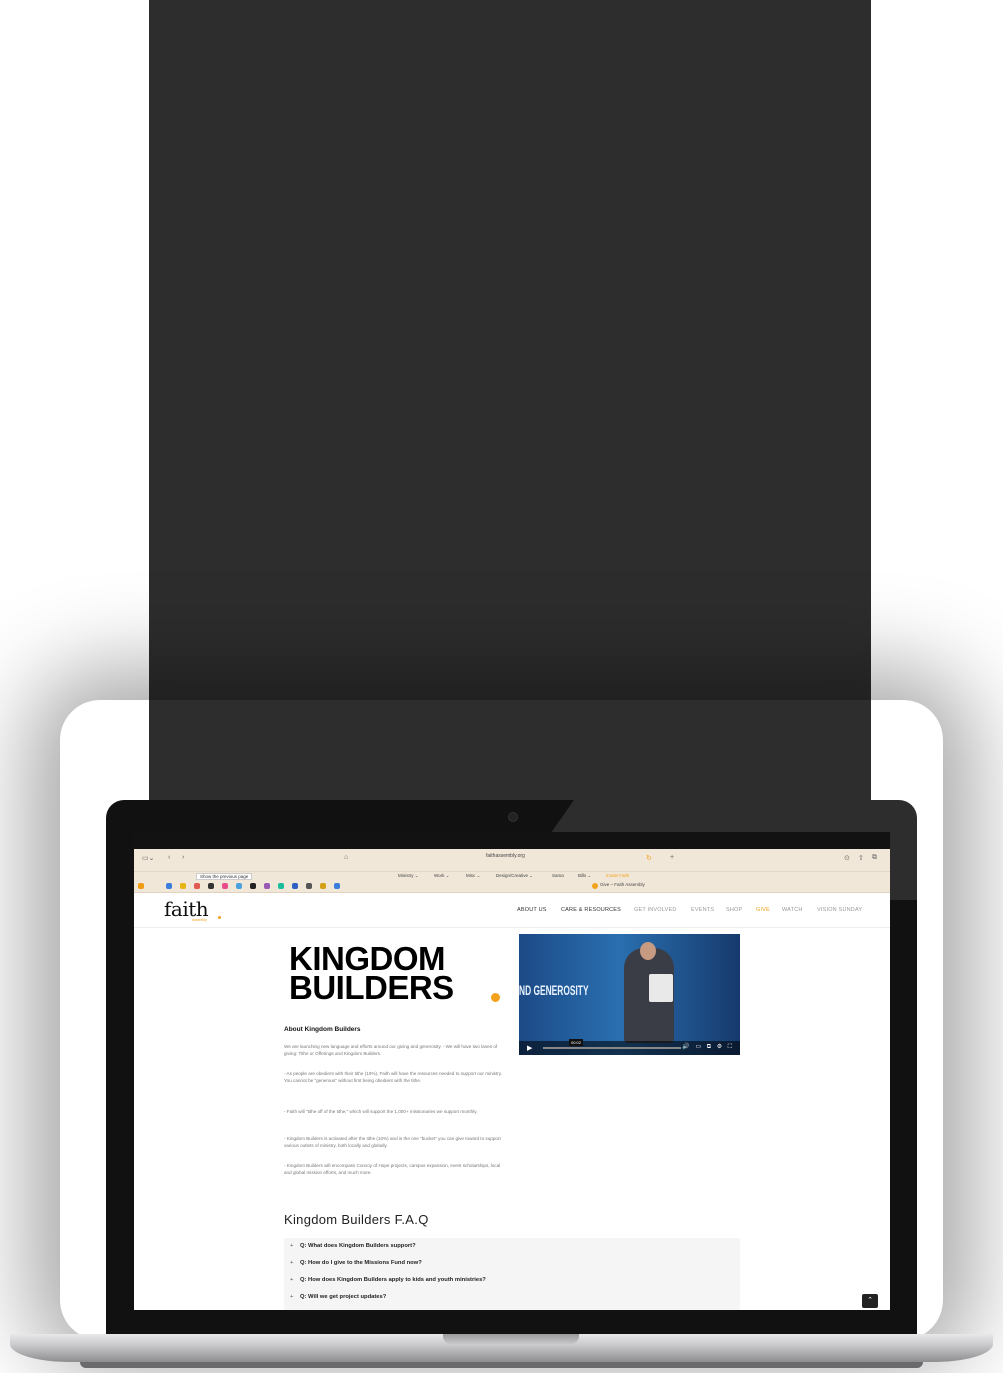 The height and width of the screenshot is (1373, 1003). What do you see at coordinates (408, 876) in the screenshot?
I see `bookmark-folder: Ministry ⌄` at bounding box center [408, 876].